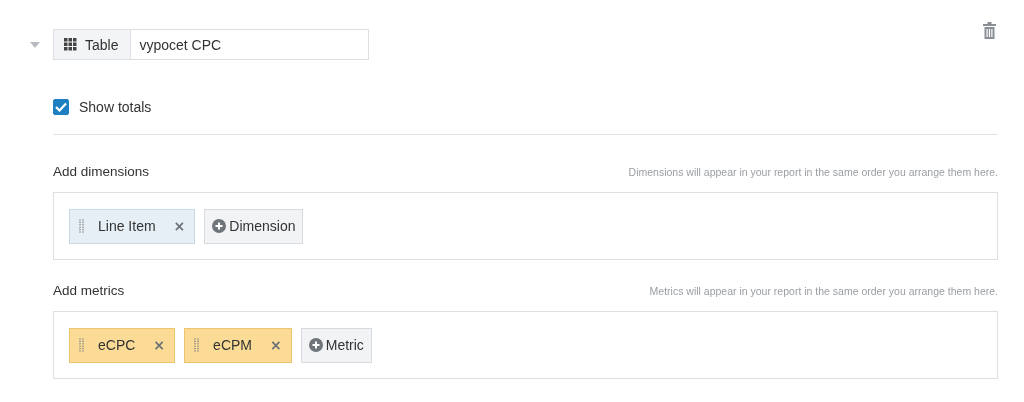 The height and width of the screenshot is (402, 1024). I want to click on chip-label: Line Item, so click(127, 226).